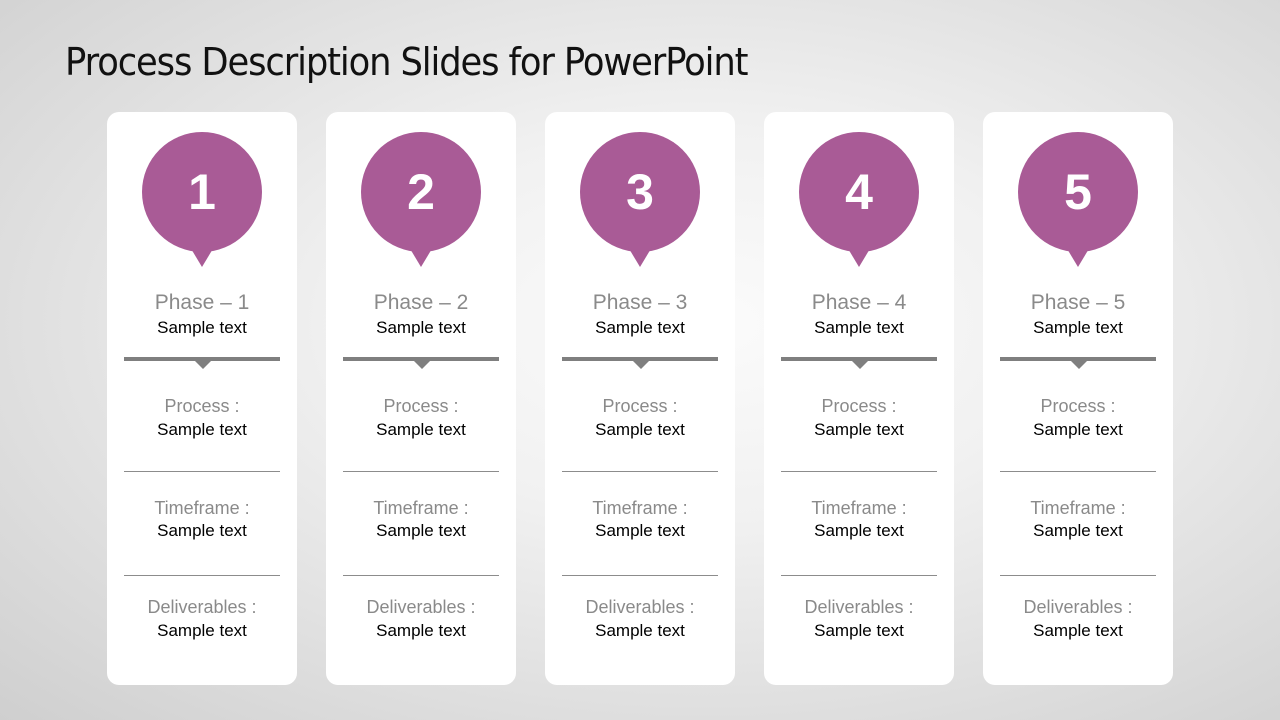 Image resolution: width=1280 pixels, height=720 pixels. I want to click on phase-title: Phase – 1, so click(202, 302).